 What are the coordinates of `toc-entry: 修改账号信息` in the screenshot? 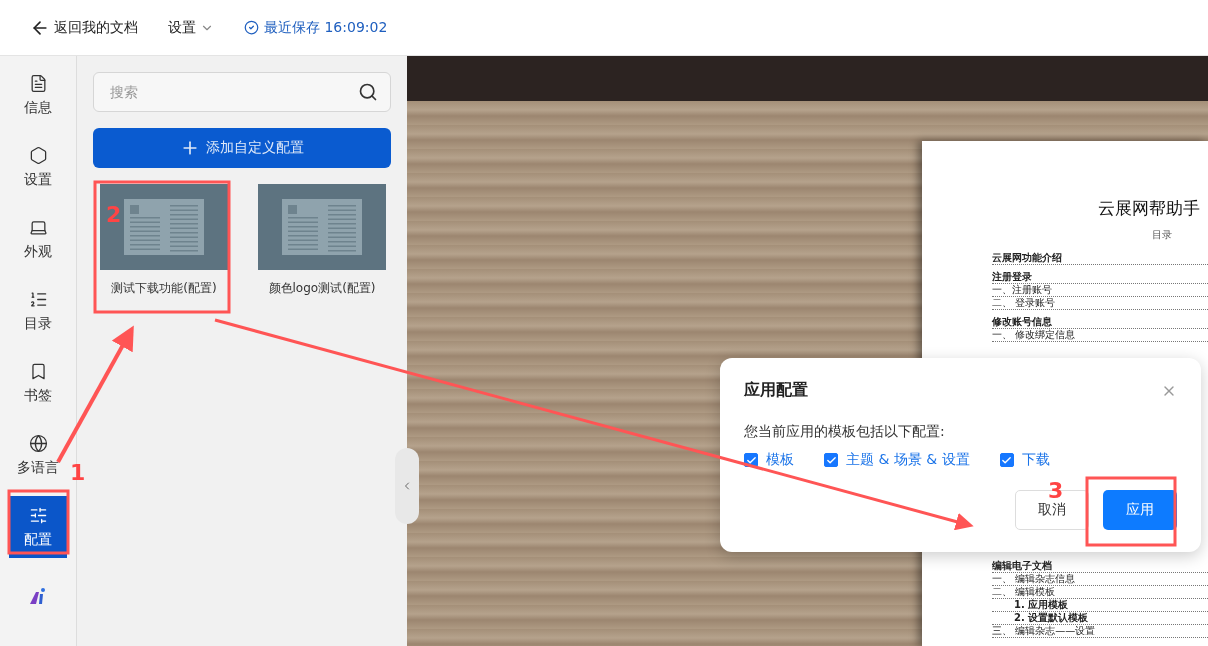 It's located at (1100, 322).